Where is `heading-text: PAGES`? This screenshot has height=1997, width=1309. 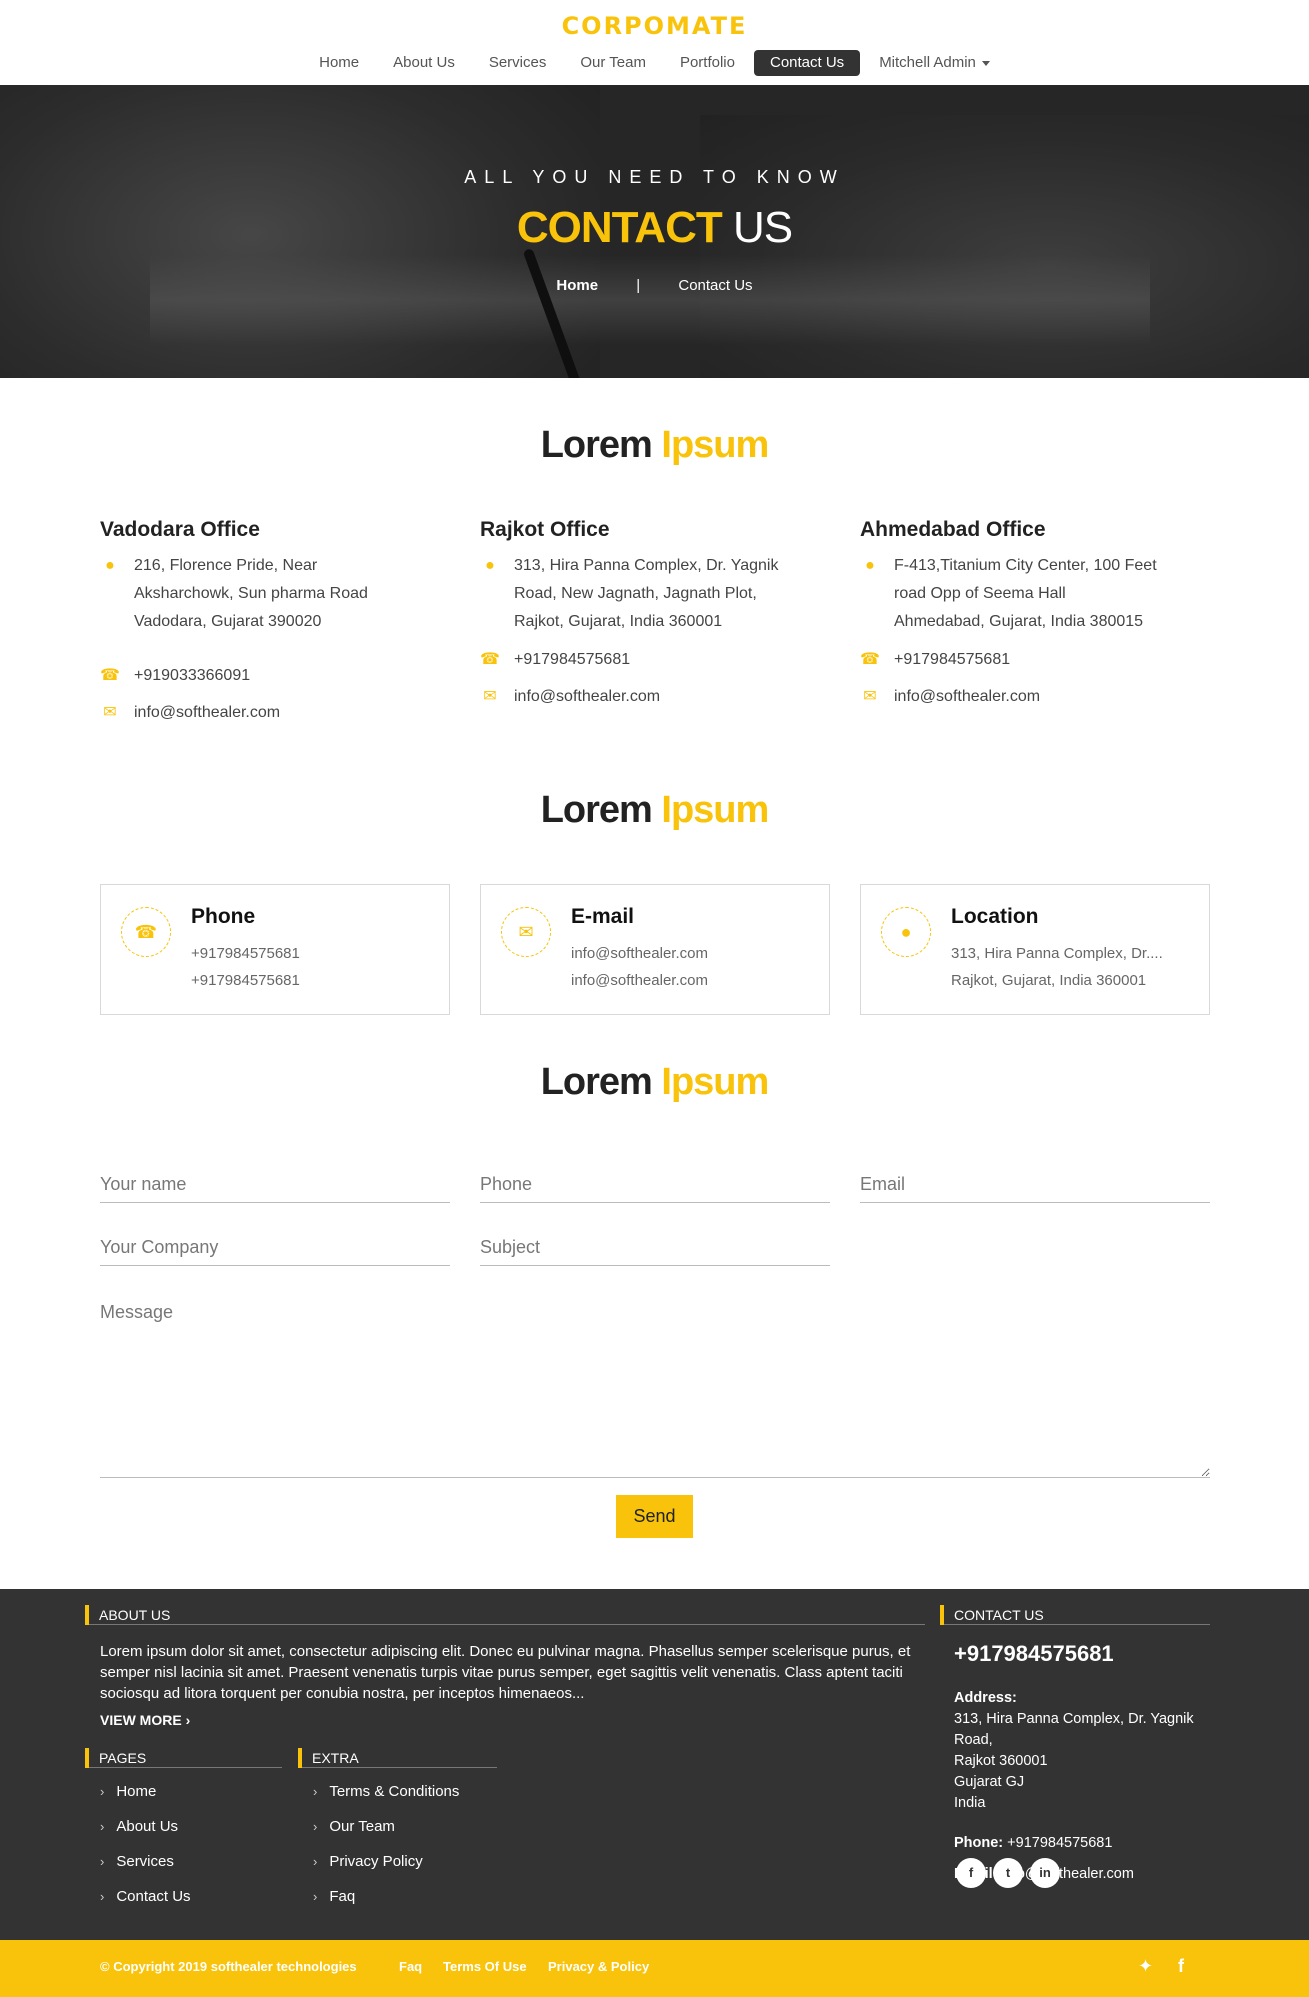 heading-text: PAGES is located at coordinates (123, 1758).